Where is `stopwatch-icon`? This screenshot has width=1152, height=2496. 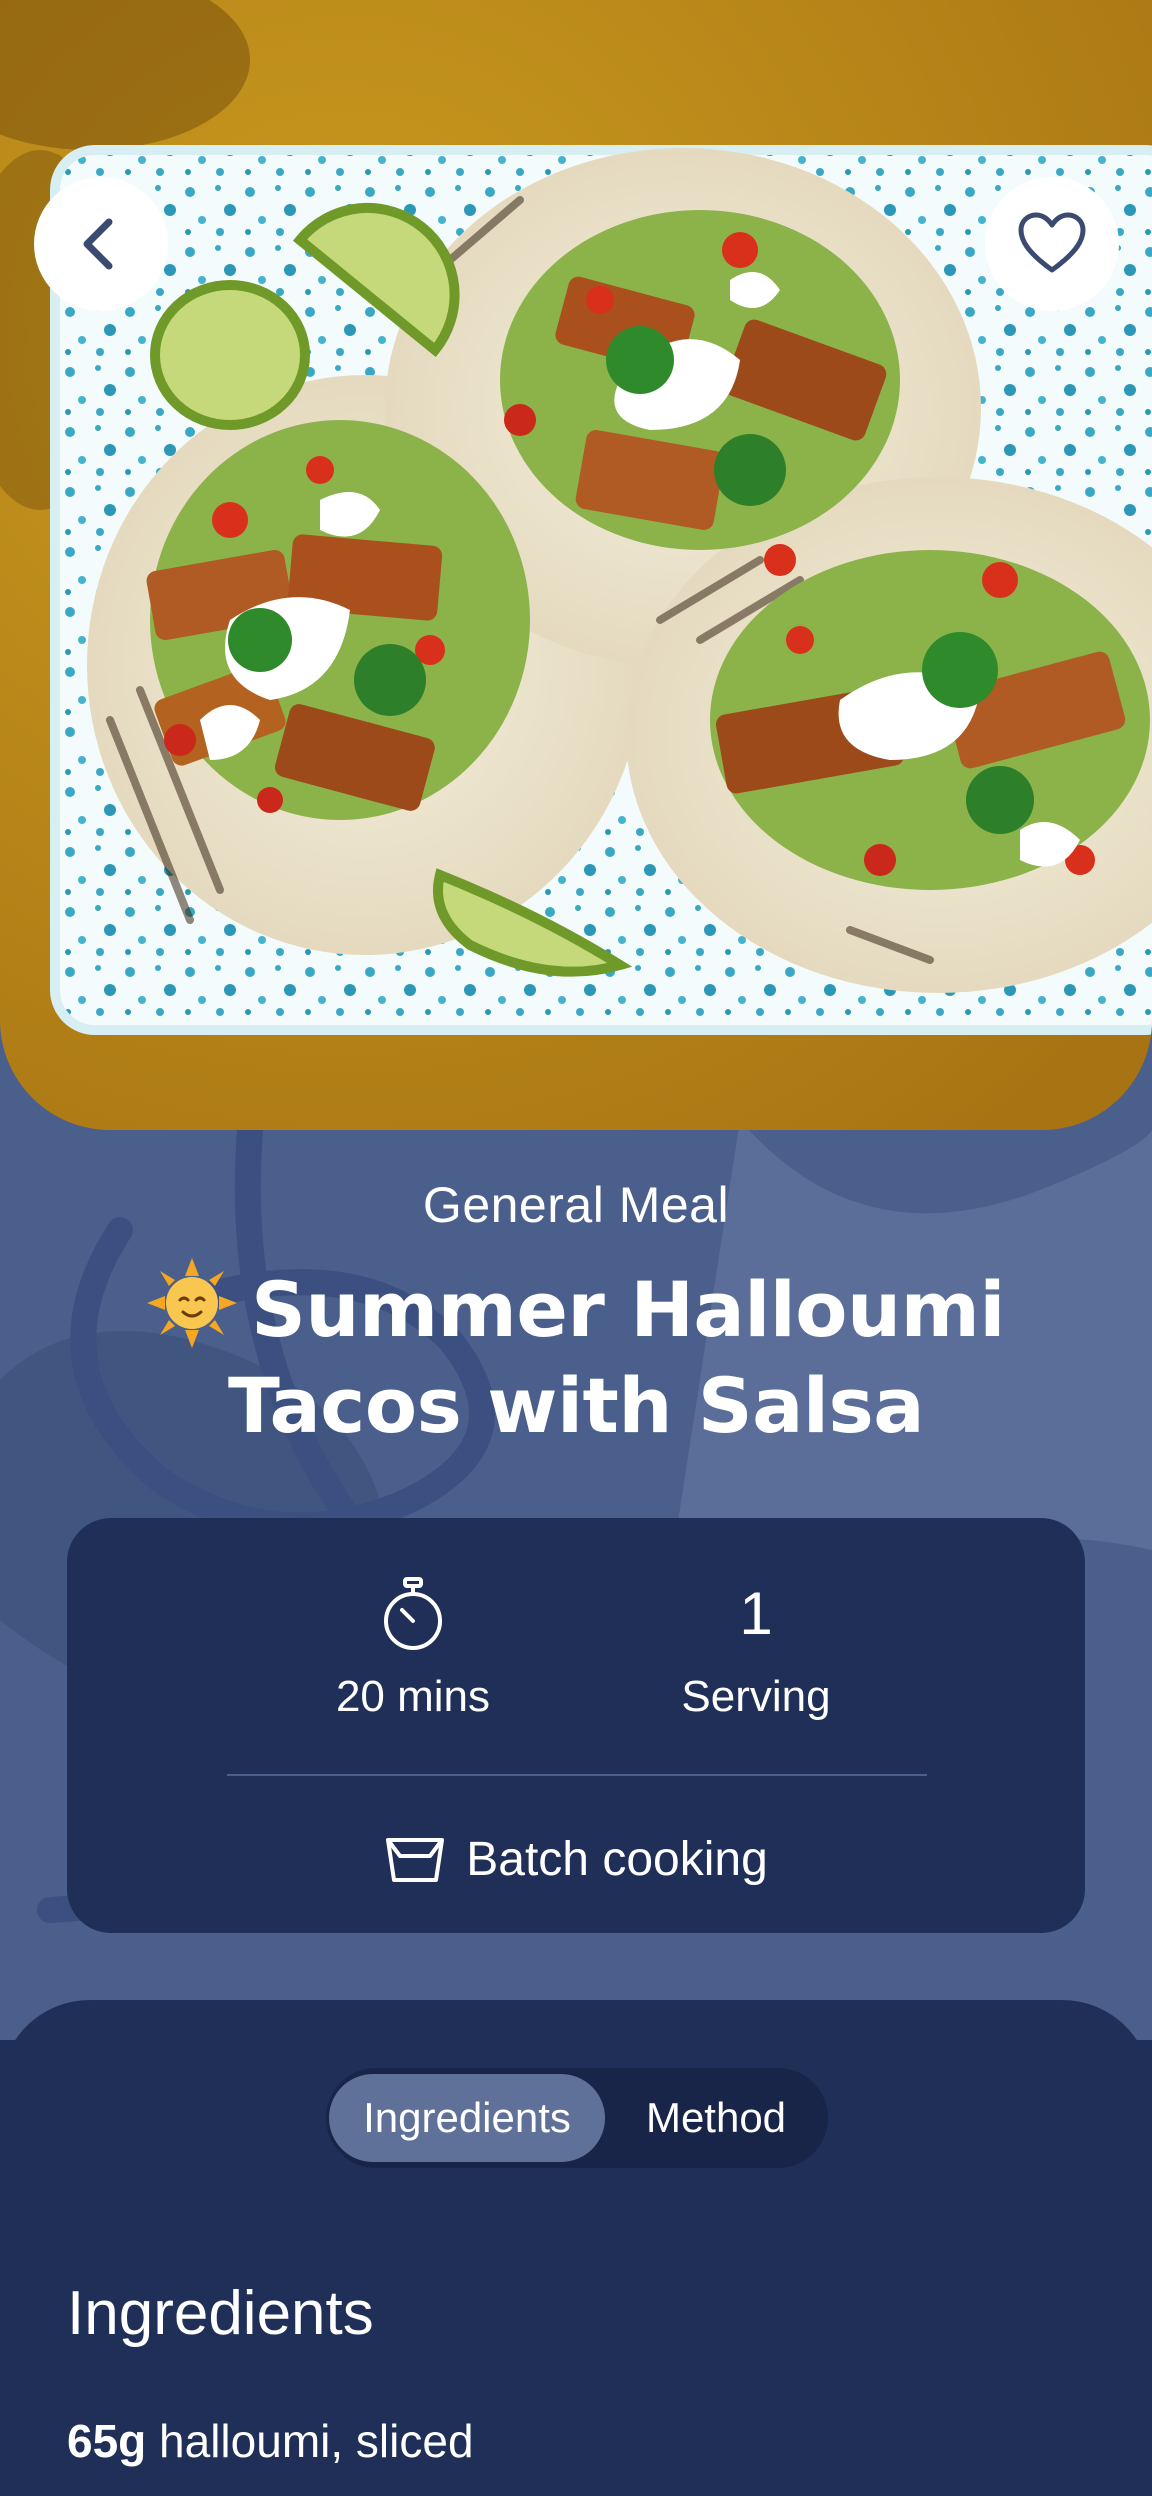
stopwatch-icon is located at coordinates (413, 1613).